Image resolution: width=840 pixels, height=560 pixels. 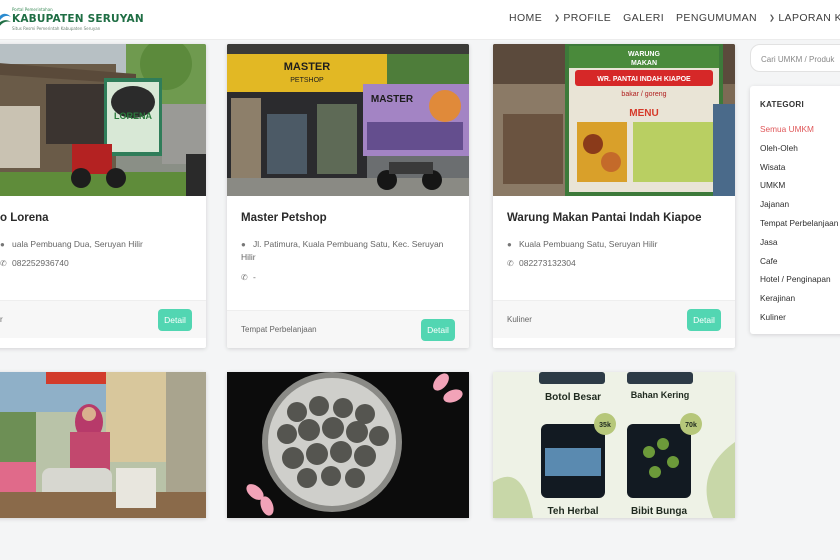 I want to click on shop-sign-text: MASTER, so click(x=307, y=67).